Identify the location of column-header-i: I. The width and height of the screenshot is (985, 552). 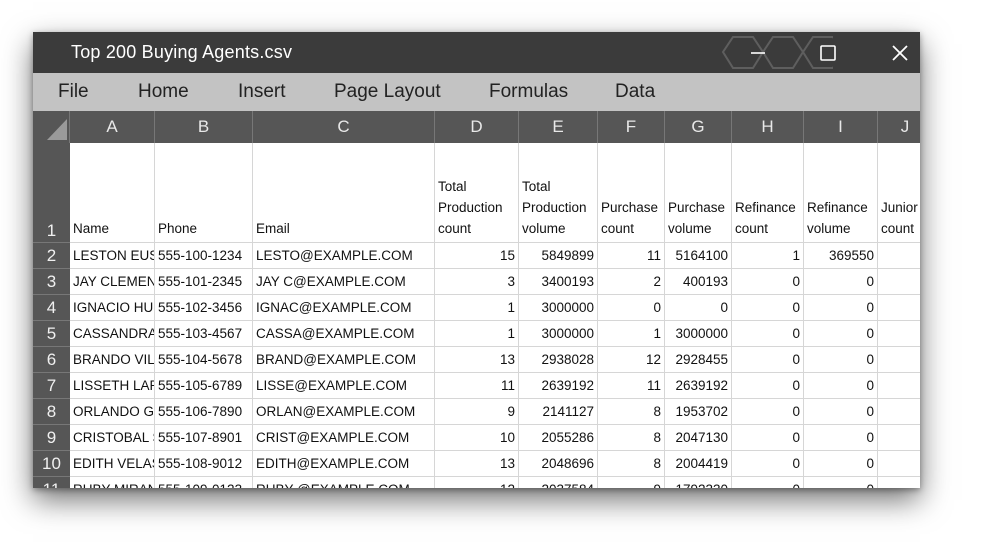
(841, 127).